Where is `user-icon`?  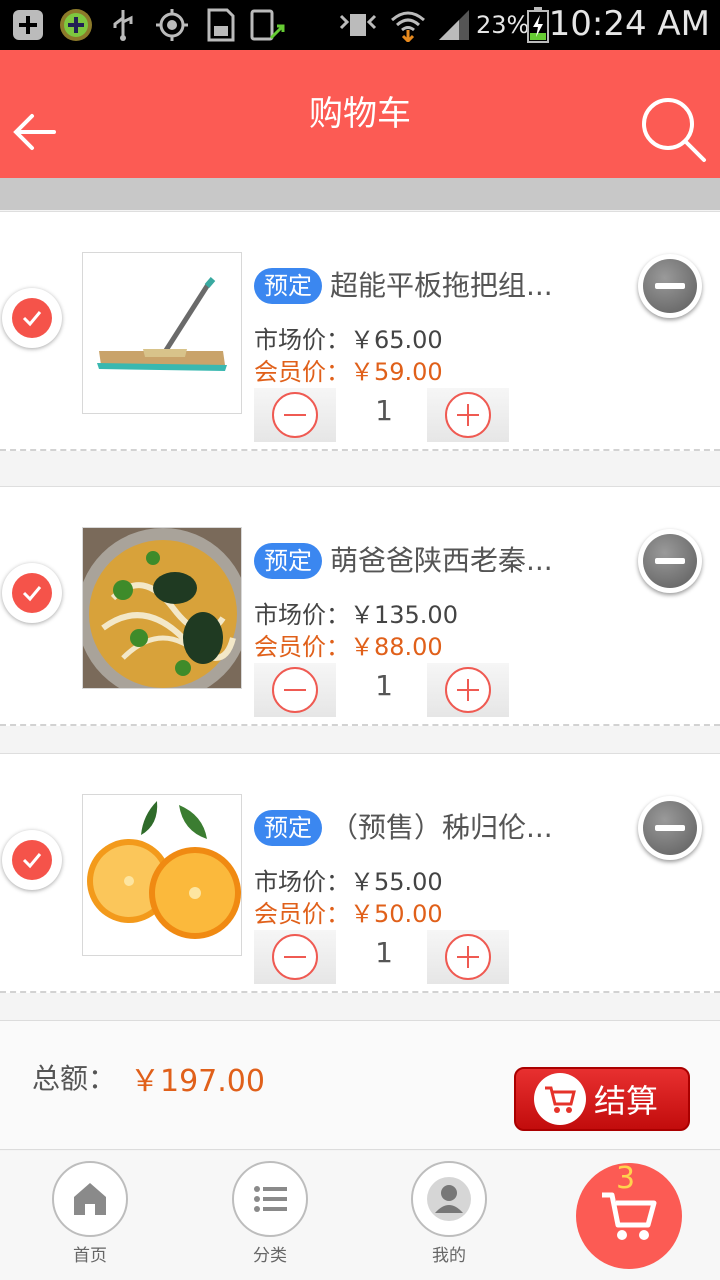
user-icon is located at coordinates (449, 1199).